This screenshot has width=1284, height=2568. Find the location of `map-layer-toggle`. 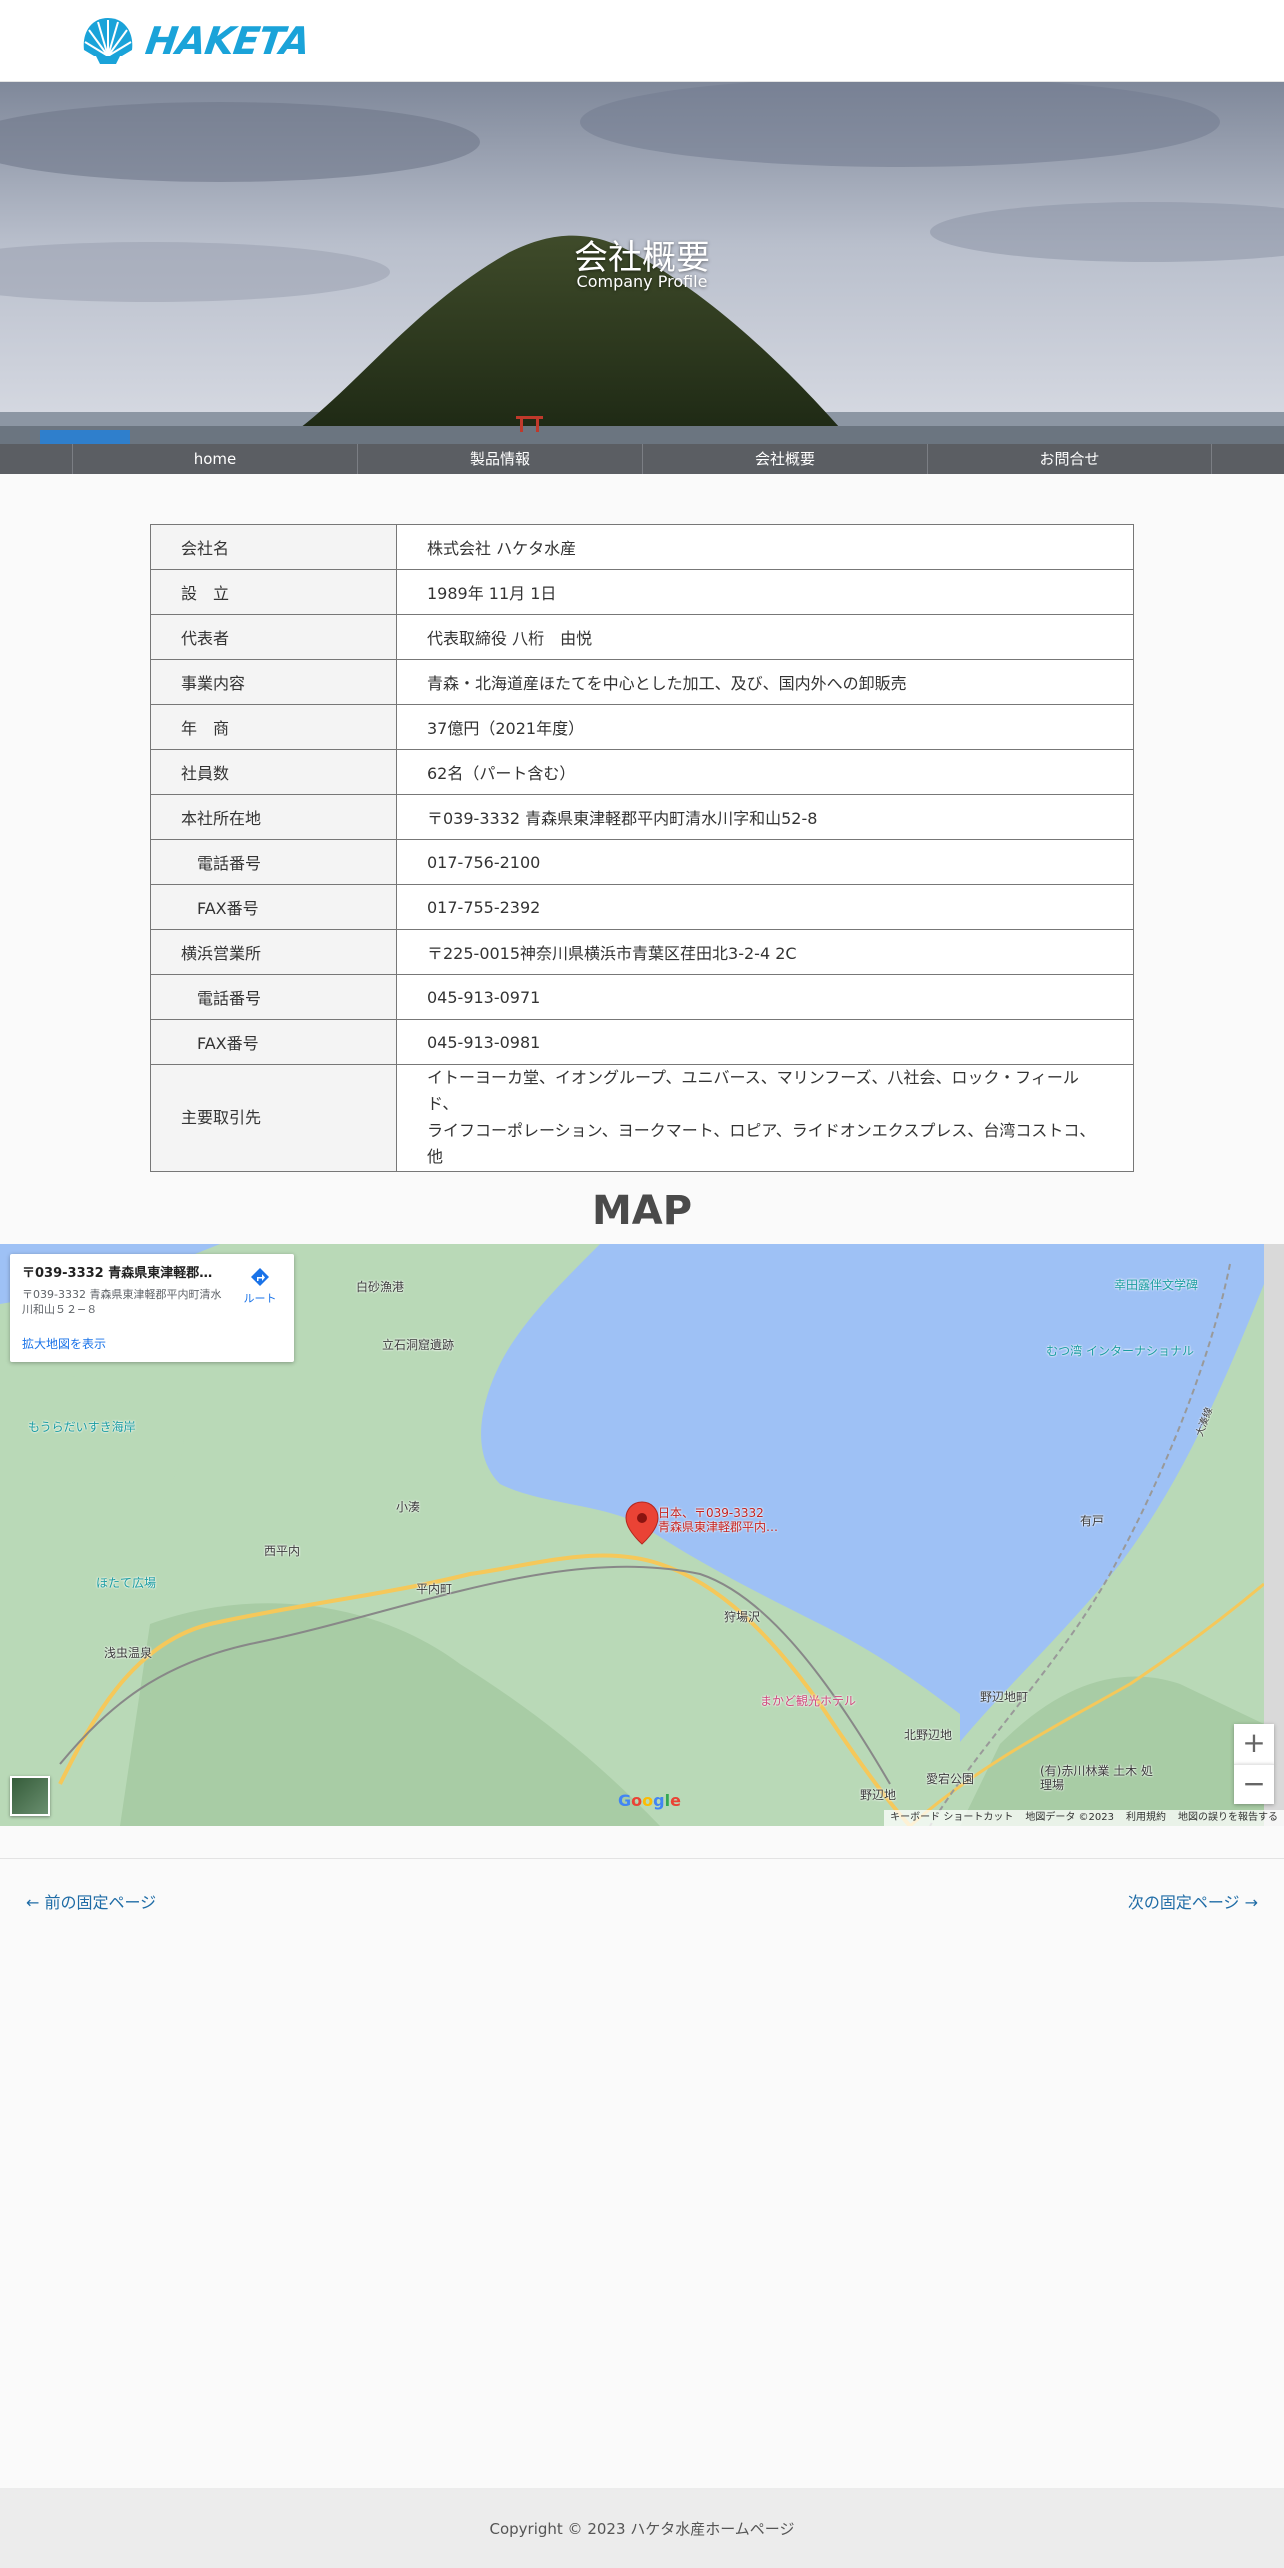

map-layer-toggle is located at coordinates (30, 1796).